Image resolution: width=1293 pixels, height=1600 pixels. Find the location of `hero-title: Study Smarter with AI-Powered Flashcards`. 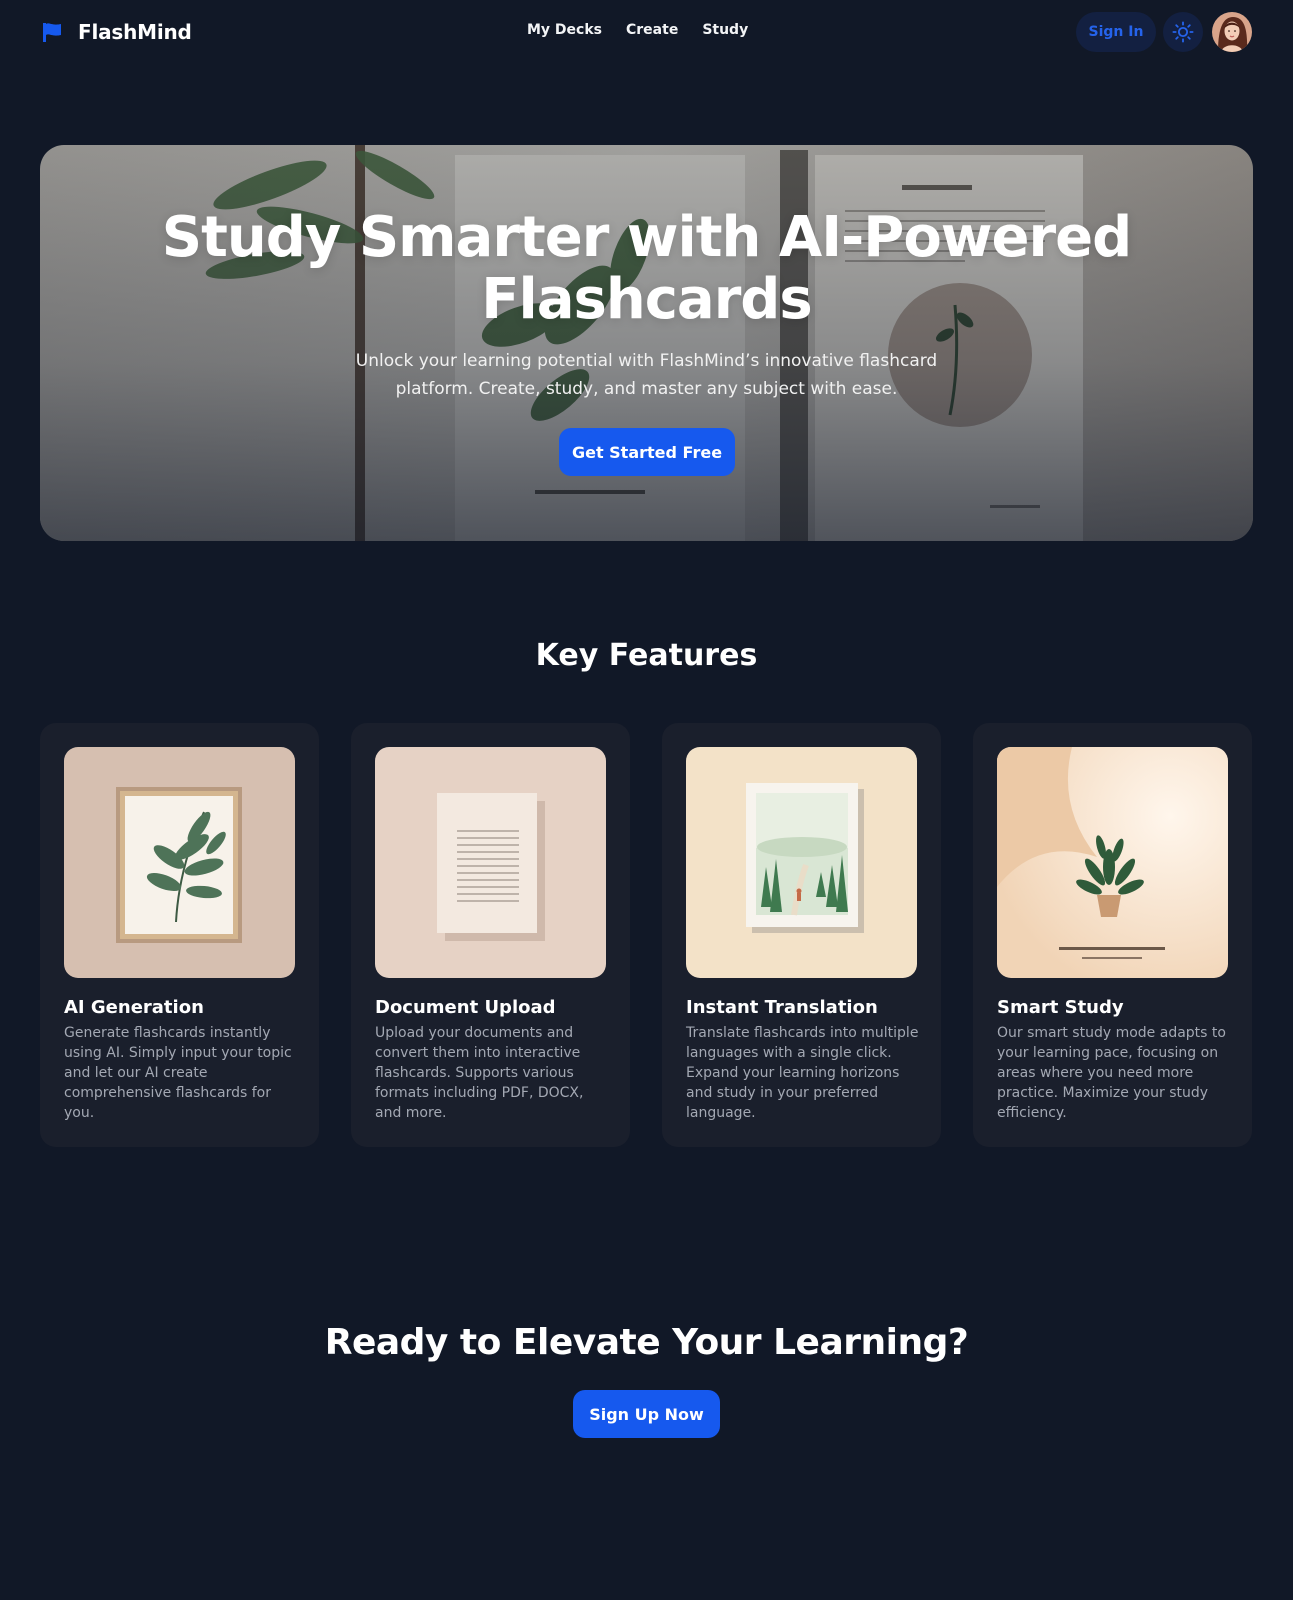

hero-title: Study Smarter with AI-Powered Flashcards is located at coordinates (646, 268).